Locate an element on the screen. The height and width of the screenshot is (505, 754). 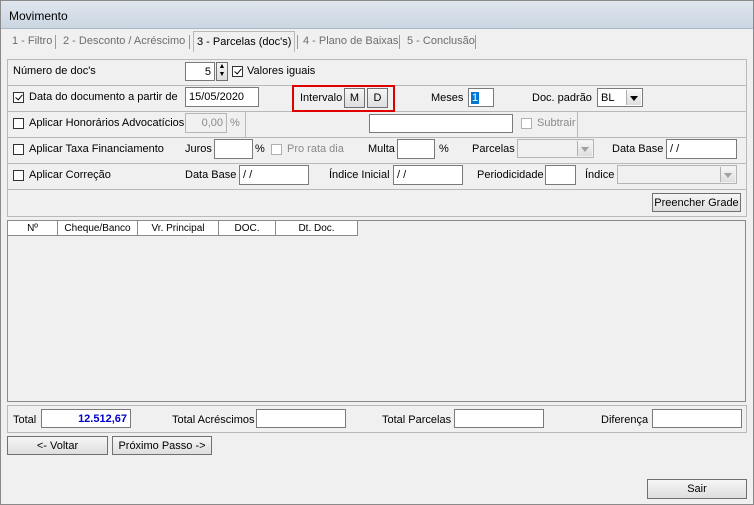
pro-rata-label: Pro rata dia is located at coordinates (315, 149).